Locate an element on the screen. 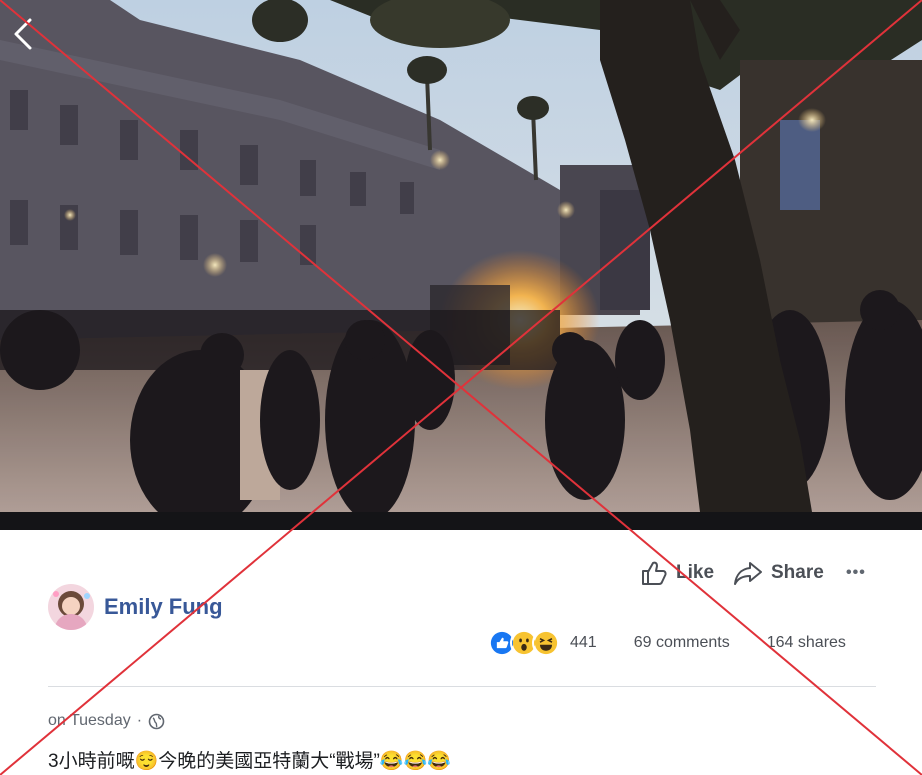 Image resolution: width=922 pixels, height=775 pixels. share-arrow-icon is located at coordinates (748, 573).